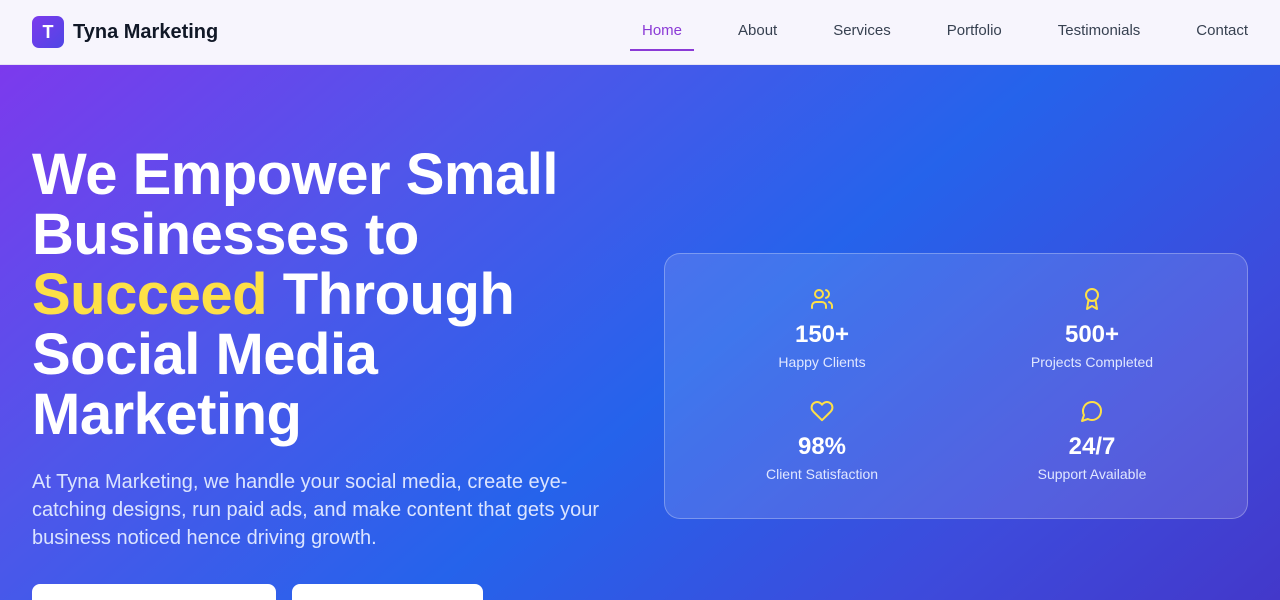 This screenshot has height=600, width=1280. What do you see at coordinates (1092, 334) in the screenshot?
I see `stat-value: 500+` at bounding box center [1092, 334].